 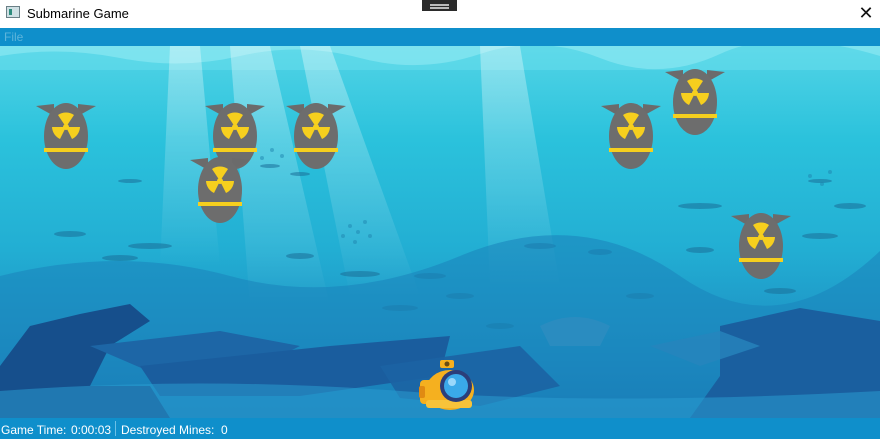 What do you see at coordinates (168, 430) in the screenshot?
I see `destroyed-mines-label: Destroyed Mines:` at bounding box center [168, 430].